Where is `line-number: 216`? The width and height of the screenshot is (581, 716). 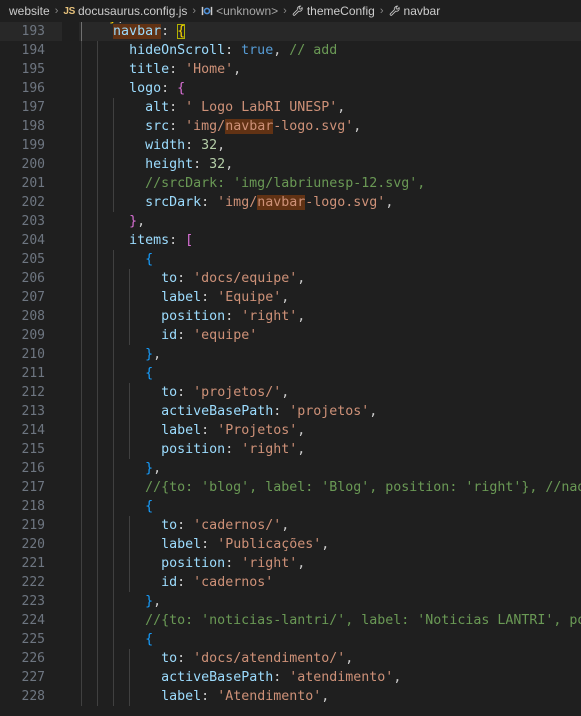
line-number: 216 is located at coordinates (31, 468).